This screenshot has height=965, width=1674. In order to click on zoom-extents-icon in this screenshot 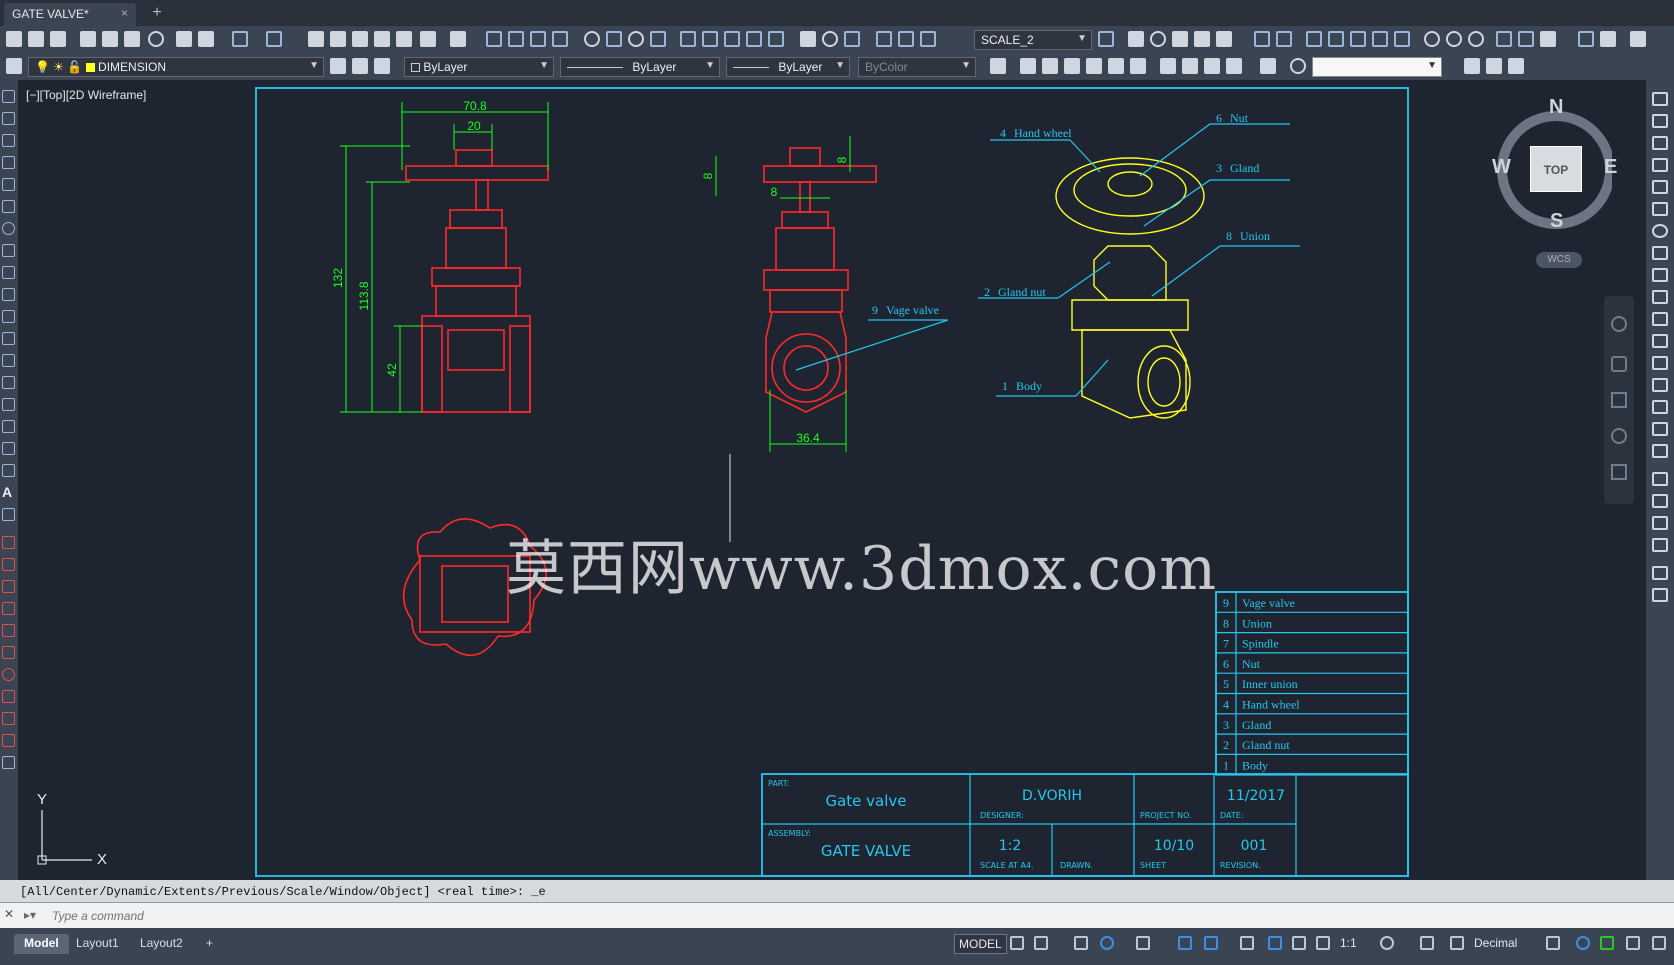, I will do `click(1619, 400)`.